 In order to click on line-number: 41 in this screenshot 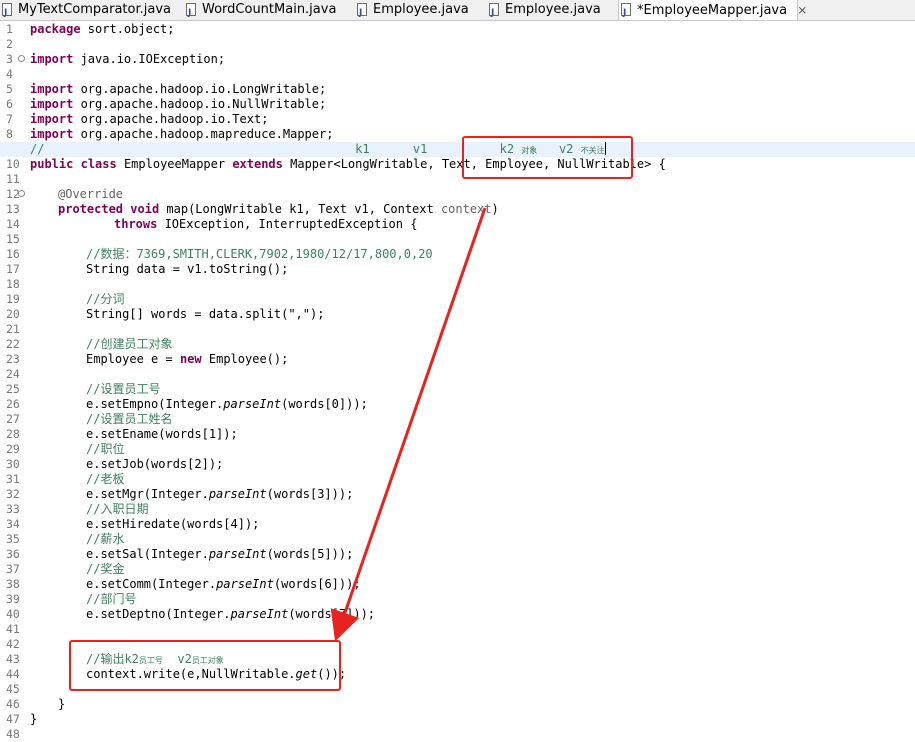, I will do `click(13, 629)`.